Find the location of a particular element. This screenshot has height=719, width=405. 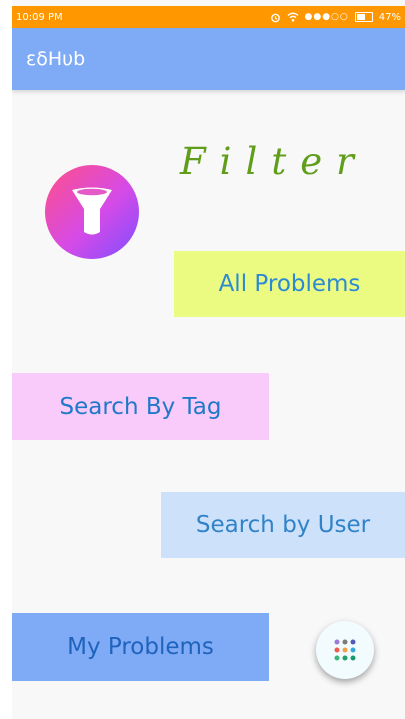

app-drawer-fab is located at coordinates (345, 650).